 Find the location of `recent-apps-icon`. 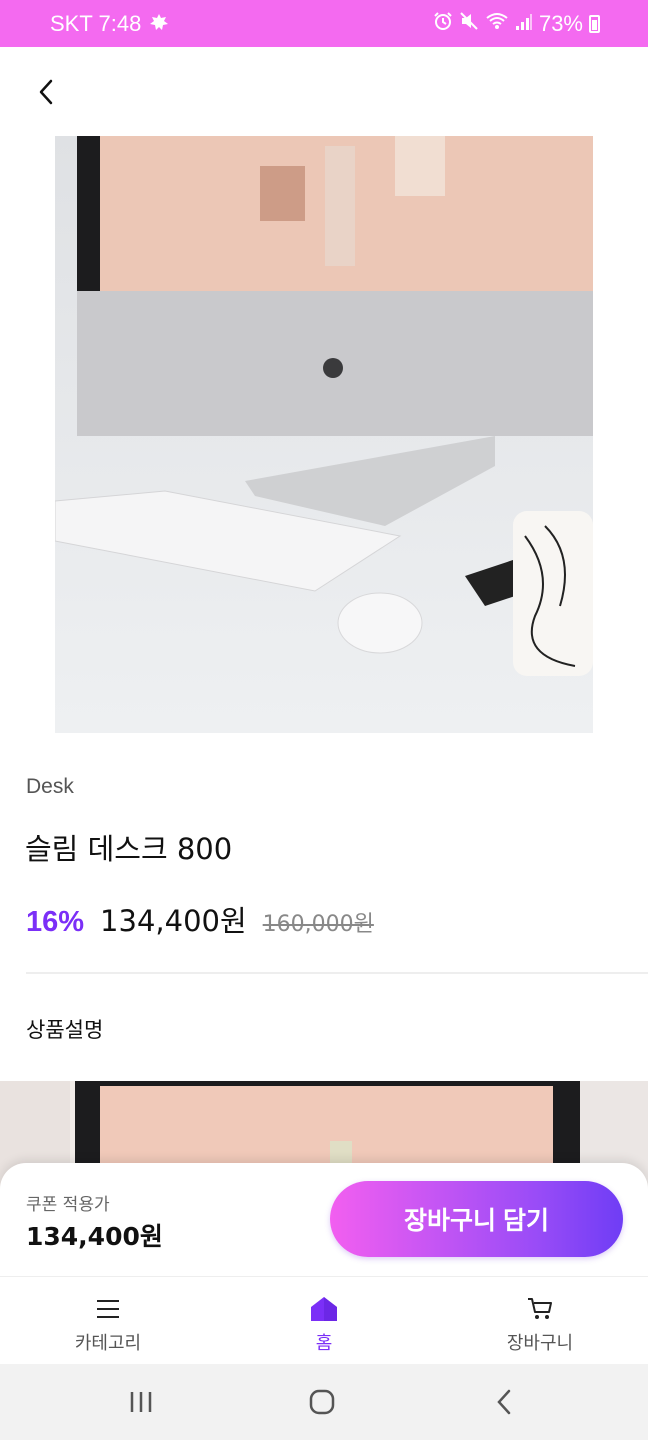

recent-apps-icon is located at coordinates (141, 1402).